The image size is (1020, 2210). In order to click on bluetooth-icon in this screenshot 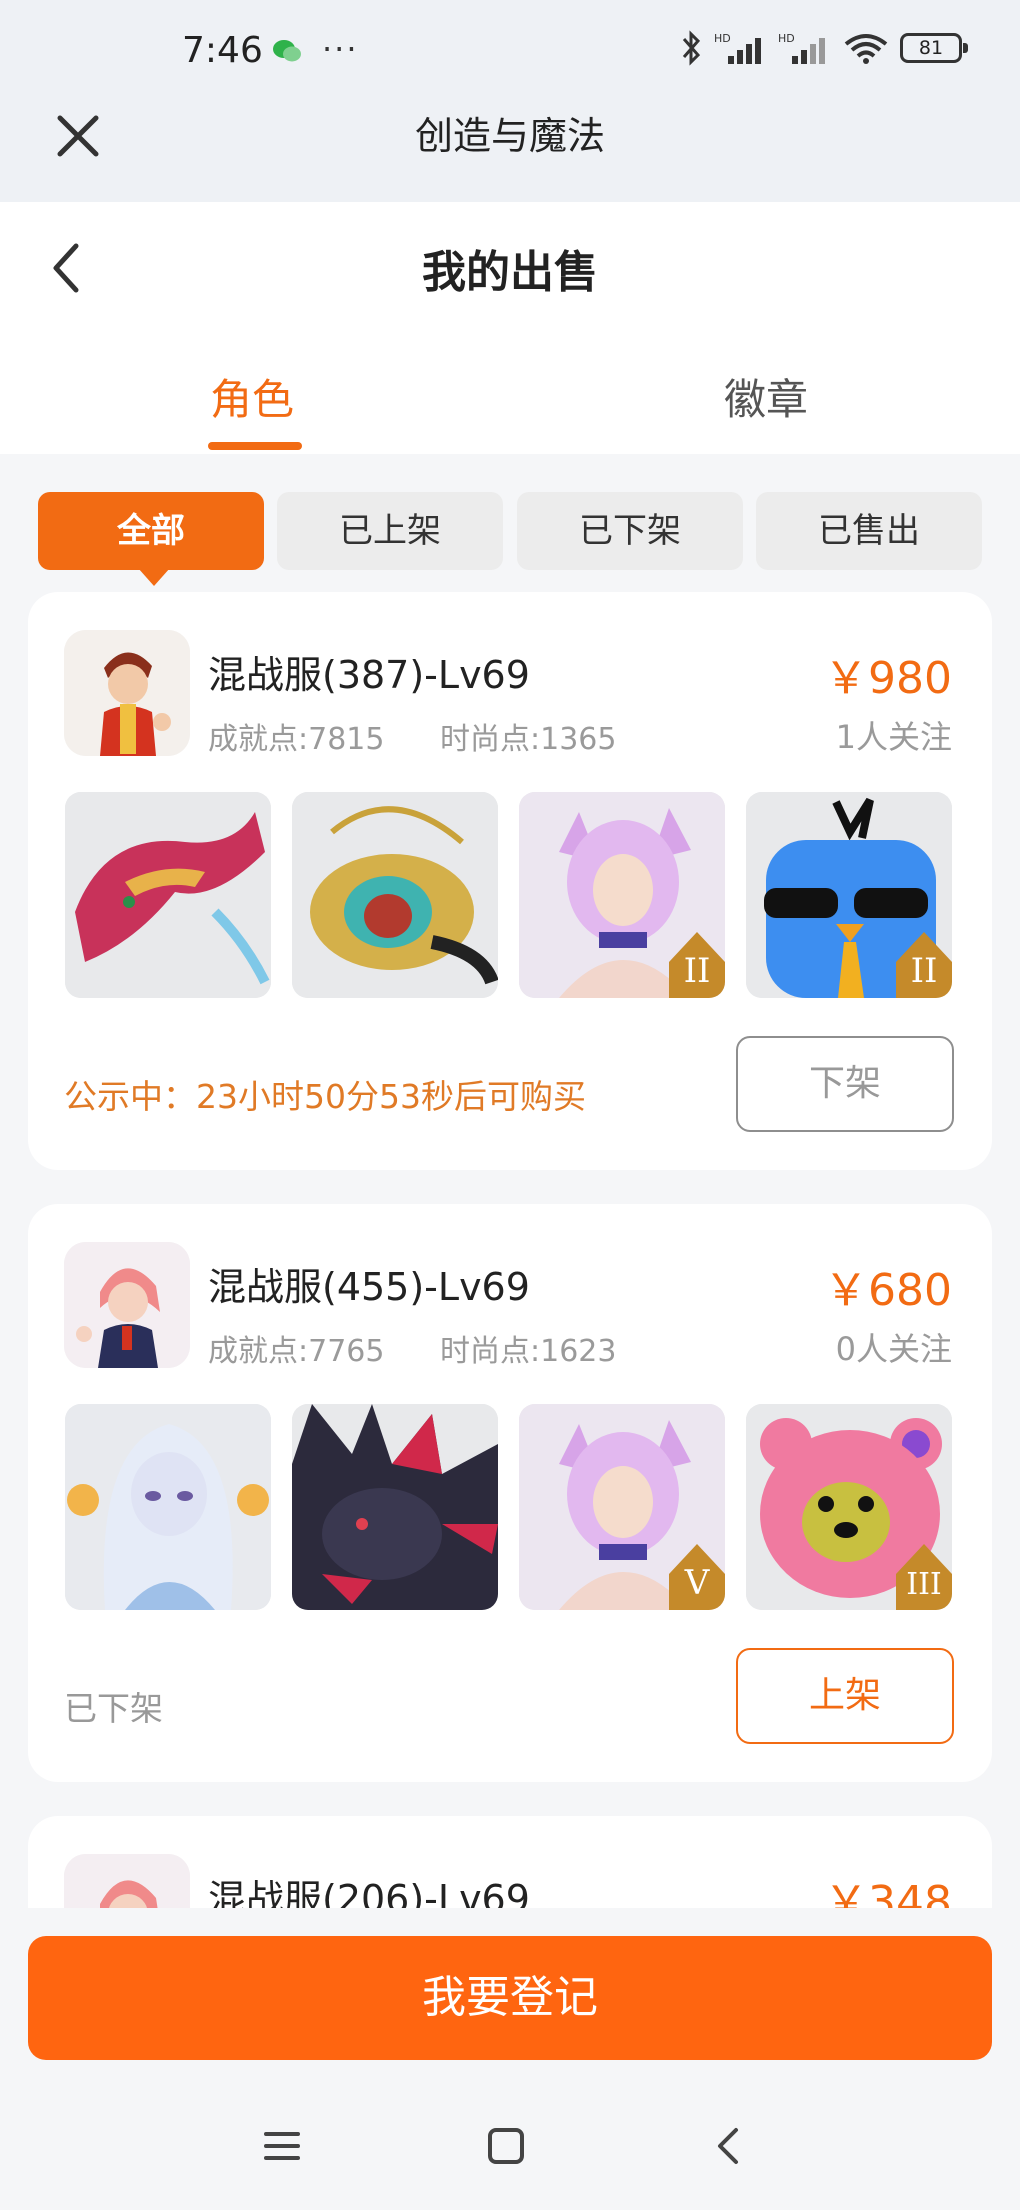, I will do `click(691, 48)`.